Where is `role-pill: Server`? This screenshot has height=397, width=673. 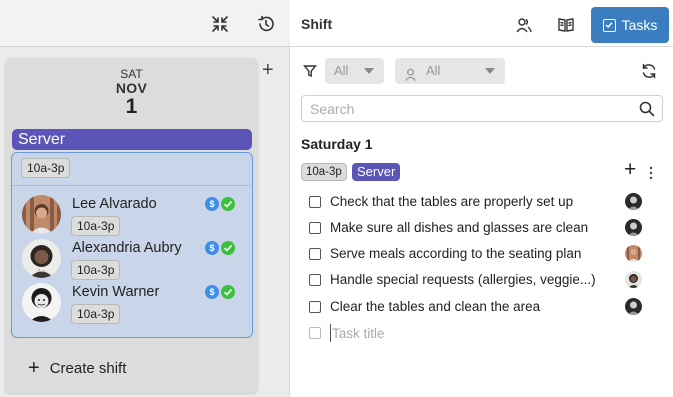
role-pill: Server is located at coordinates (376, 172).